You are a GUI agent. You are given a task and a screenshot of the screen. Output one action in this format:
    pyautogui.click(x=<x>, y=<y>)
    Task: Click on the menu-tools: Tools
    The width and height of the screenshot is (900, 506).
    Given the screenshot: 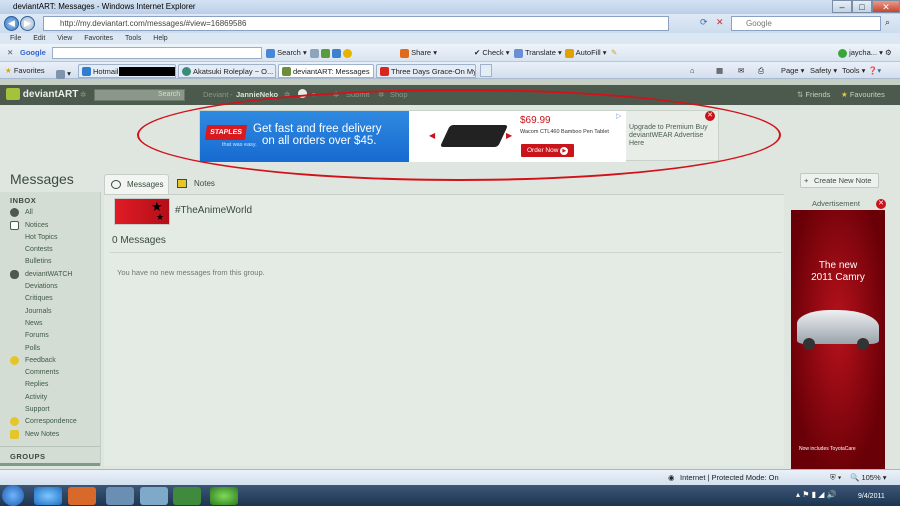 What is the action you would take?
    pyautogui.click(x=133, y=38)
    